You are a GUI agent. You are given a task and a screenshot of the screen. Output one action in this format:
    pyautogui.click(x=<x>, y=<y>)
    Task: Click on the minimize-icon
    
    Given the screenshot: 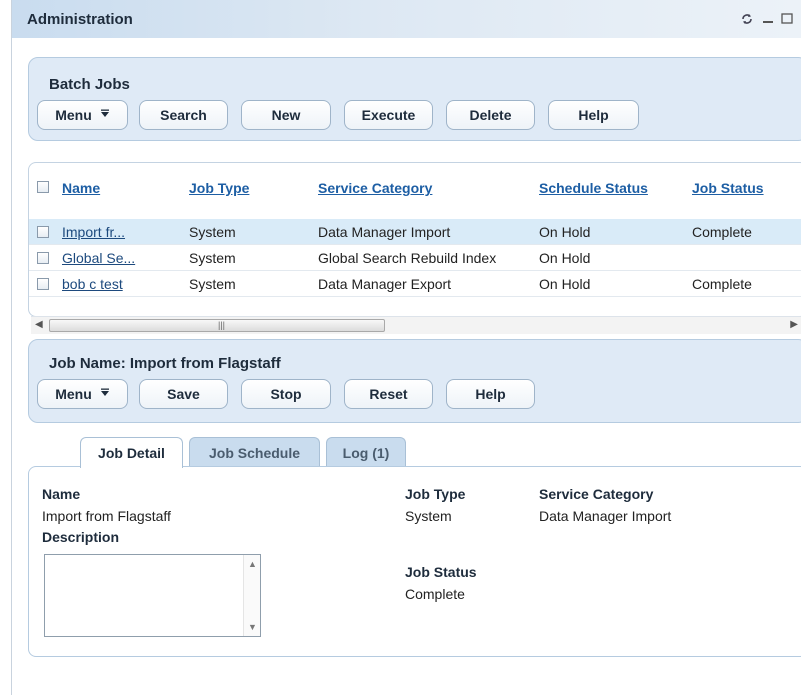 What is the action you would take?
    pyautogui.click(x=768, y=19)
    